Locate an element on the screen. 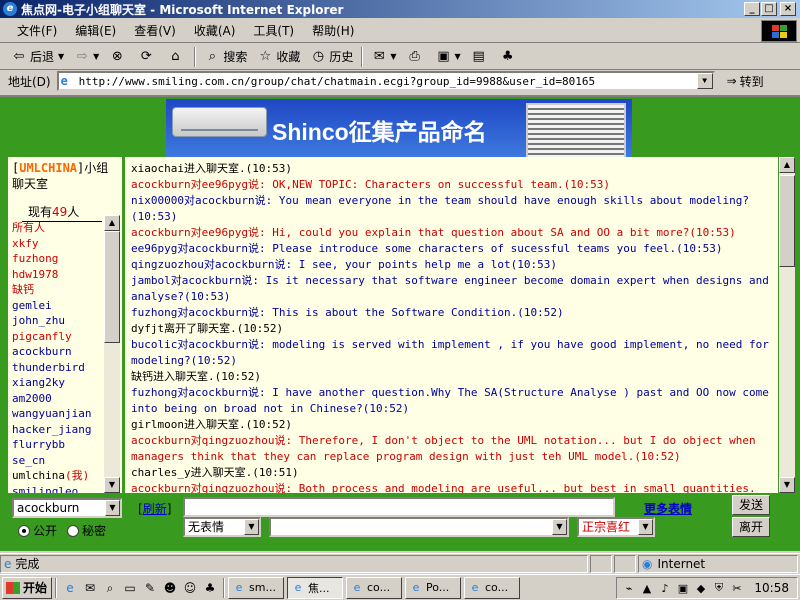 The image size is (800, 600). go-button: ⇒ 转到 is located at coordinates (745, 81).